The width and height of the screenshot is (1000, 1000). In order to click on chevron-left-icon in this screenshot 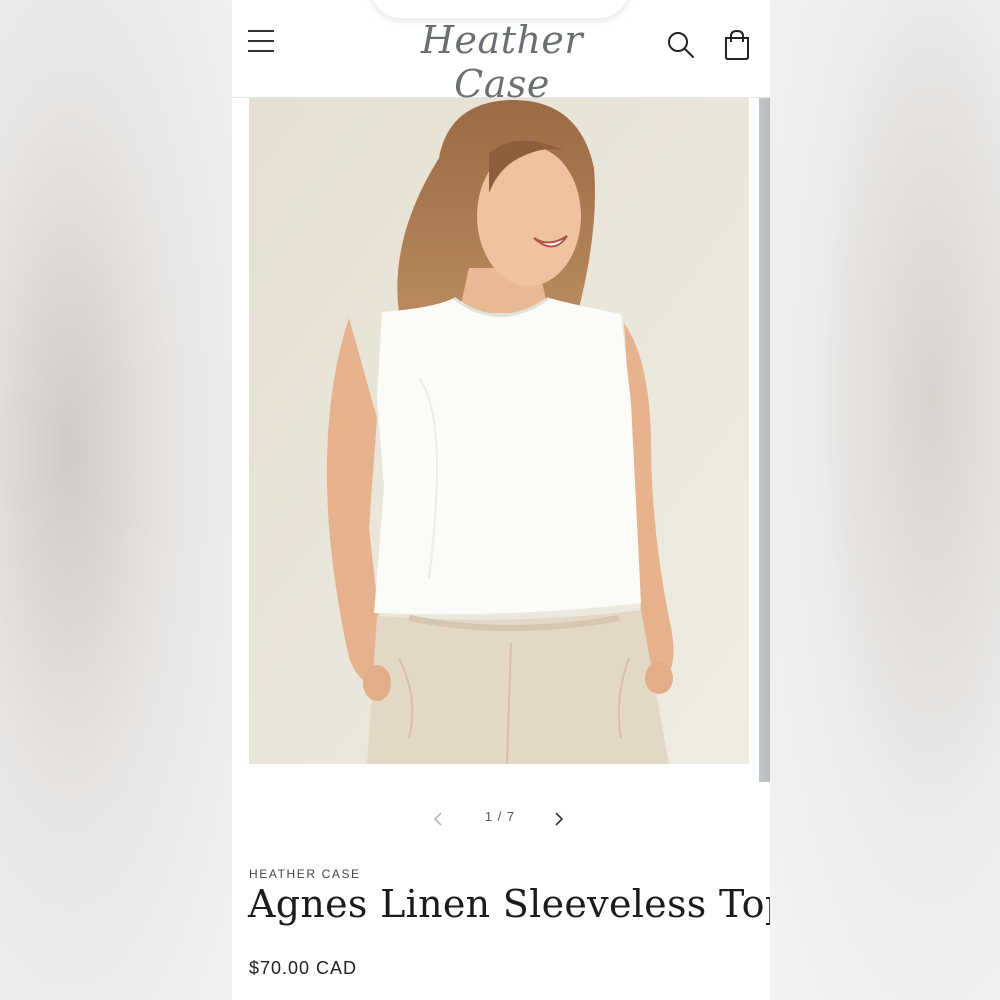, I will do `click(439, 819)`.